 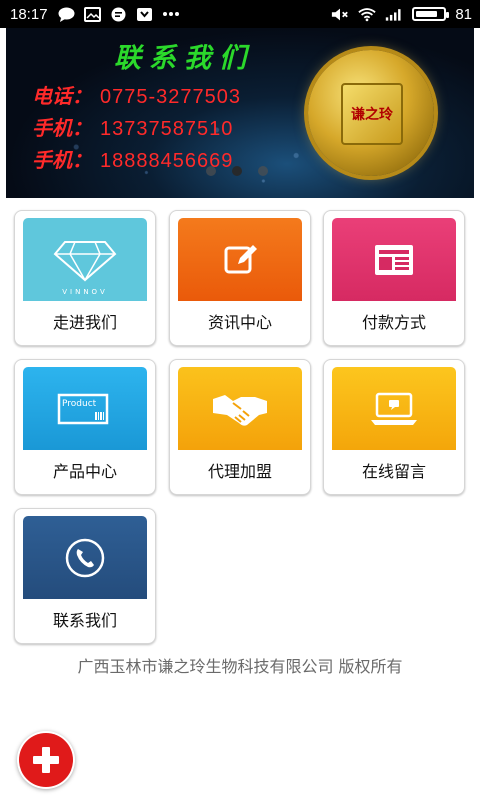 I want to click on add-button, so click(x=46, y=760).